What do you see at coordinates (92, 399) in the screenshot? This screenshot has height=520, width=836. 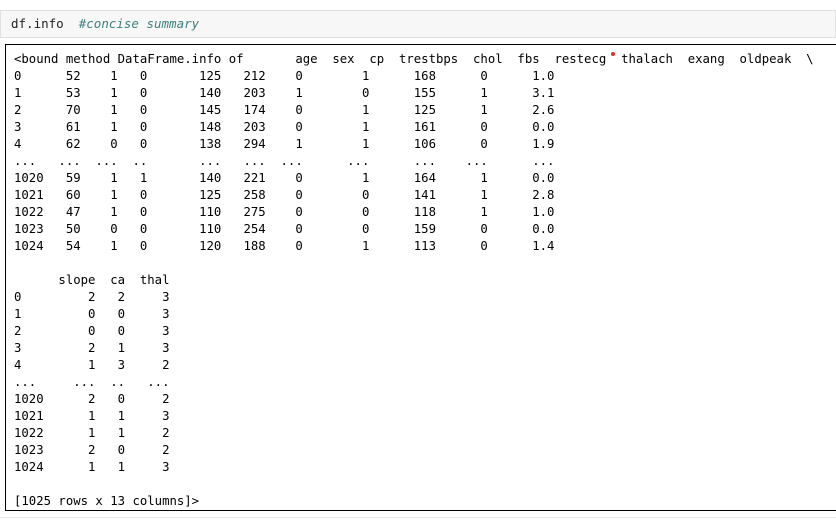 I see `output-line: 1020 2 0 2` at bounding box center [92, 399].